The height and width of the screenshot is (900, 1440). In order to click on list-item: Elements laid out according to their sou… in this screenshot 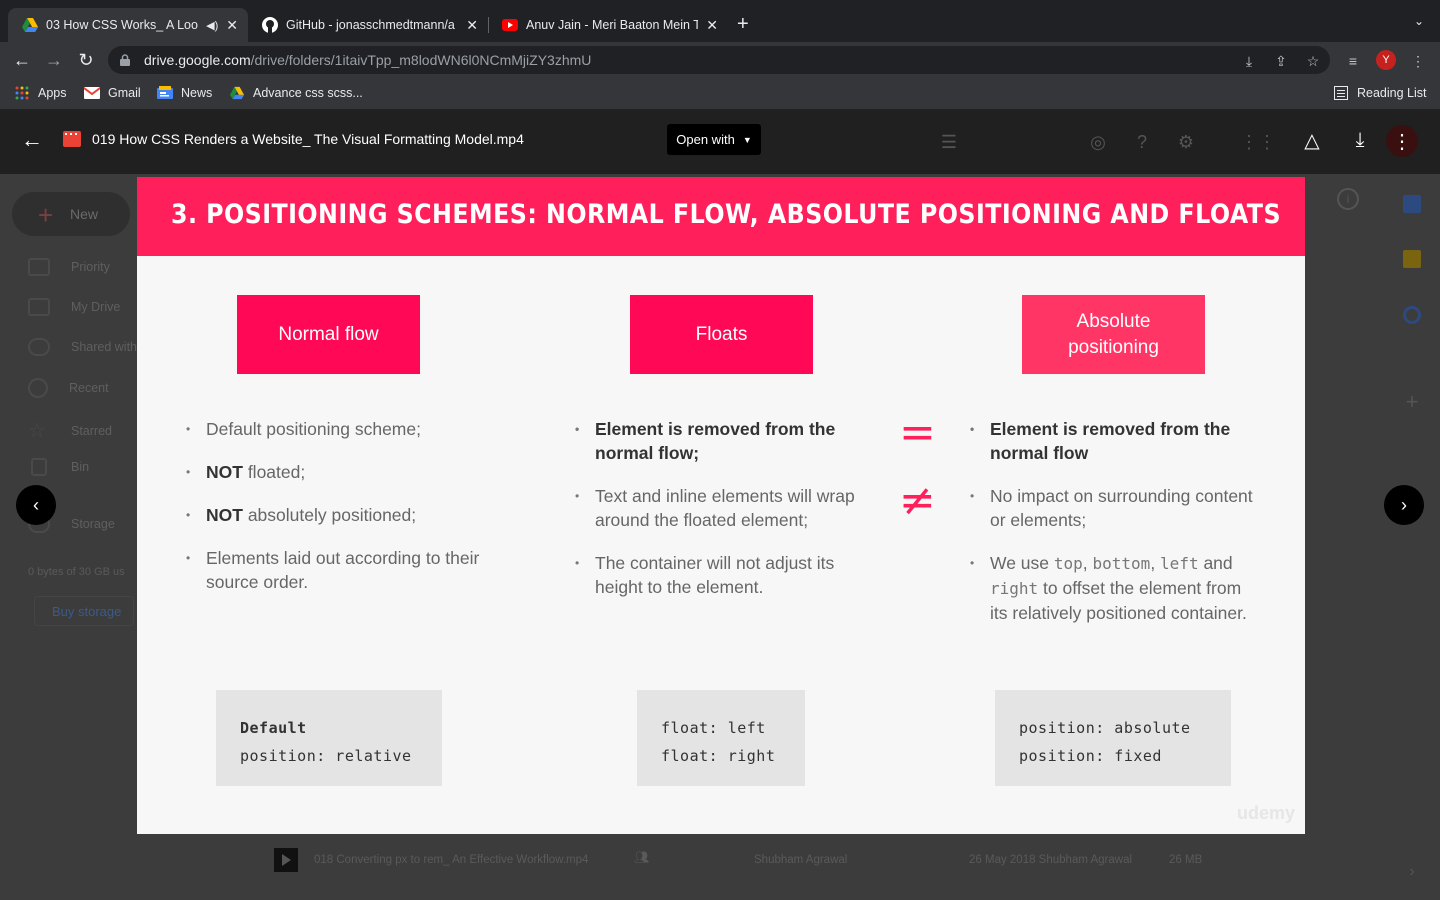, I will do `click(336, 570)`.